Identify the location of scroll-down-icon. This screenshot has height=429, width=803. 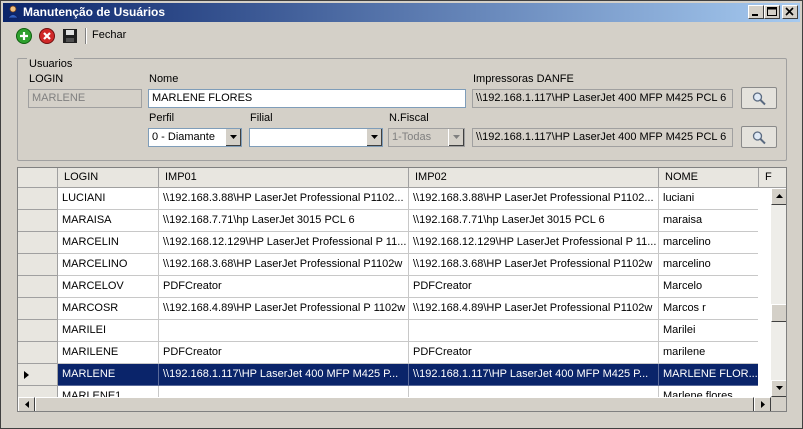
(778, 388).